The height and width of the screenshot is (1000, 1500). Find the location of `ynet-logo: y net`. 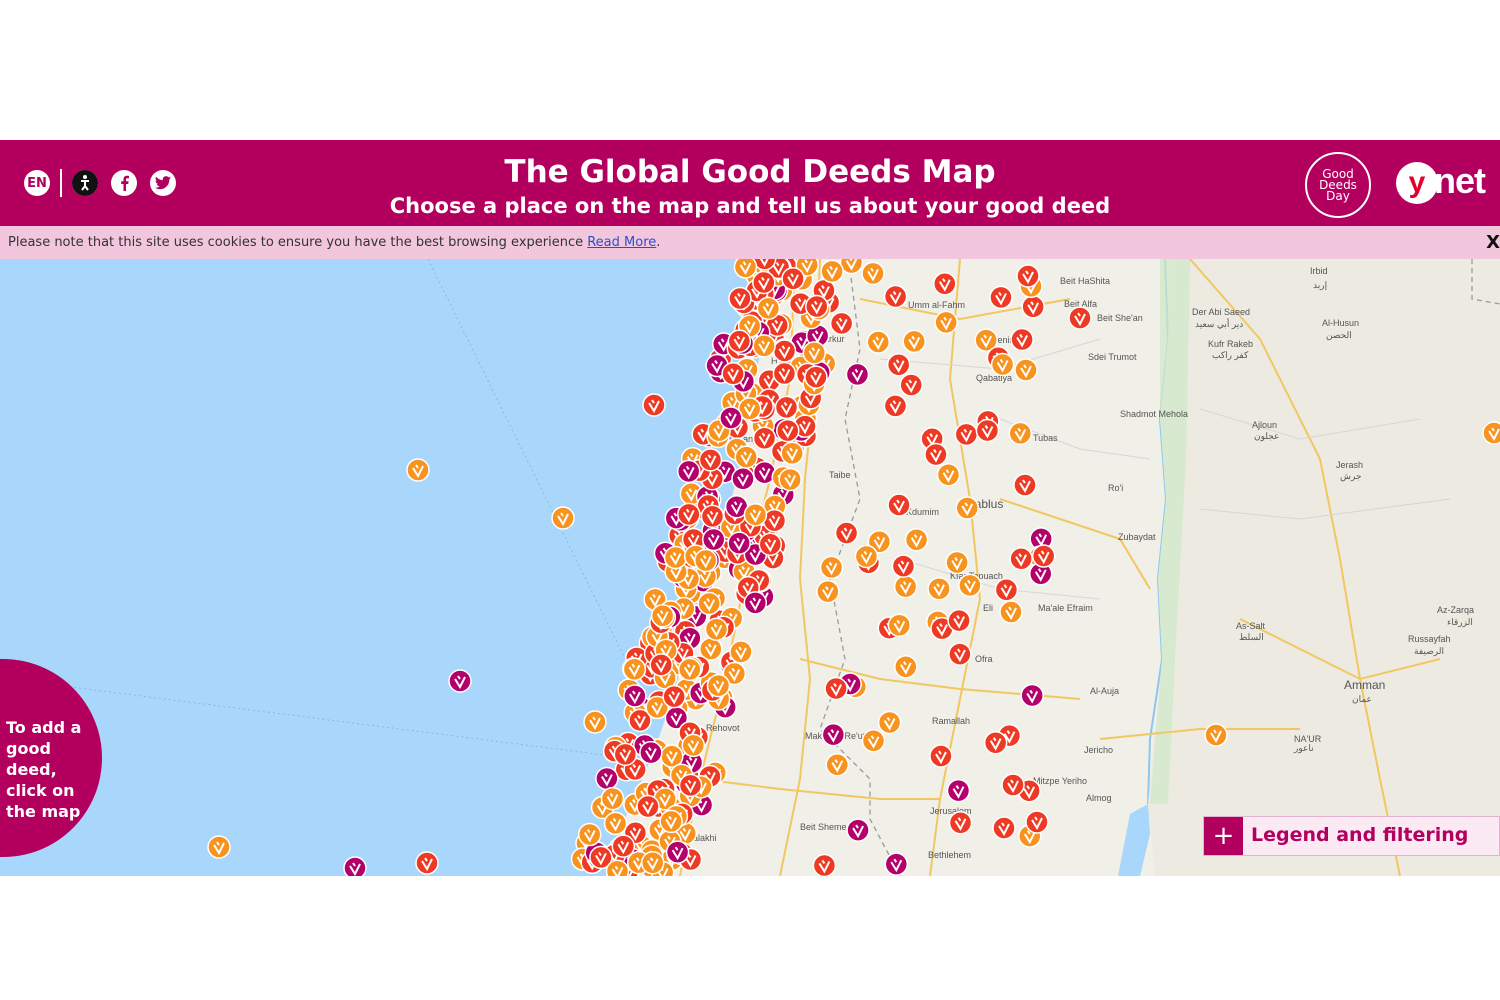

ynet-logo: y net is located at coordinates (1443, 183).